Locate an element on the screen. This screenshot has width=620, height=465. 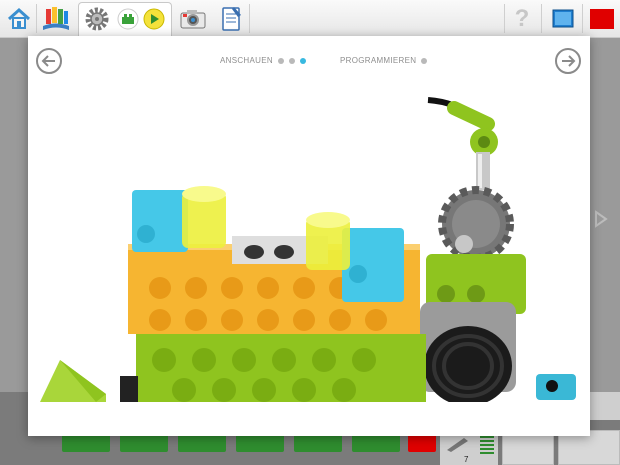
stop-icon is located at coordinates (602, 18).